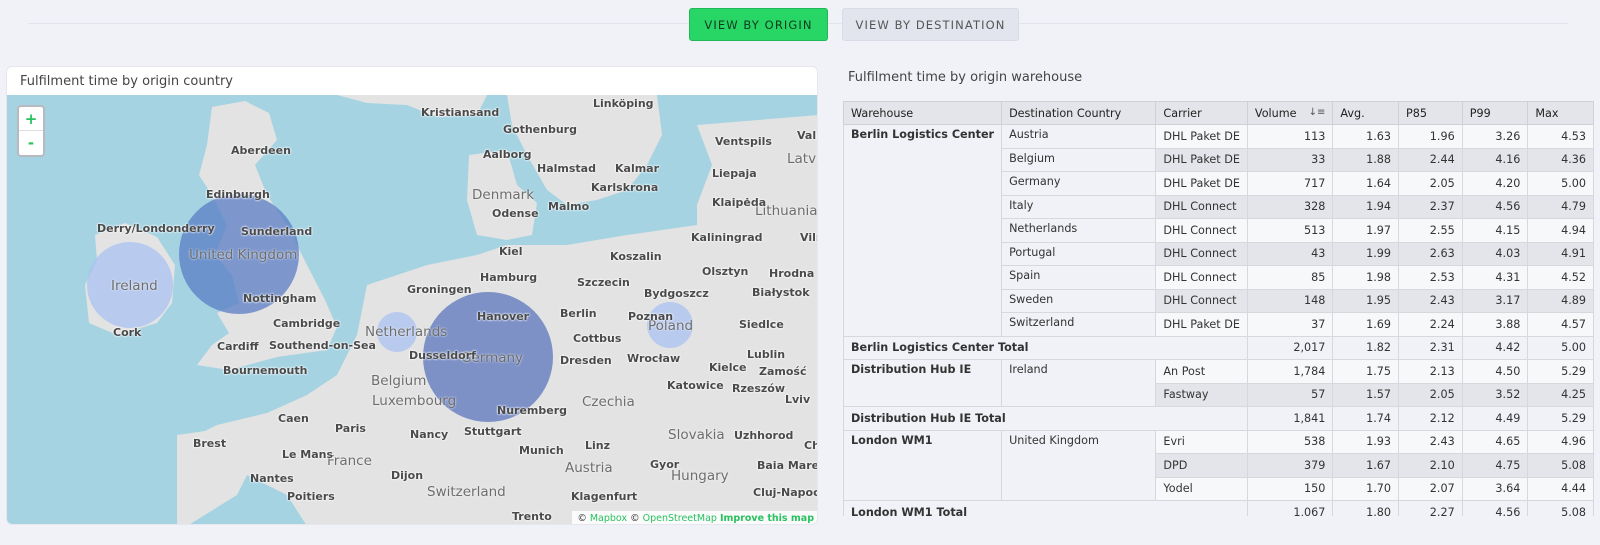 This screenshot has width=1600, height=545. What do you see at coordinates (540, 129) in the screenshot?
I see `city-label: Gothenburg` at bounding box center [540, 129].